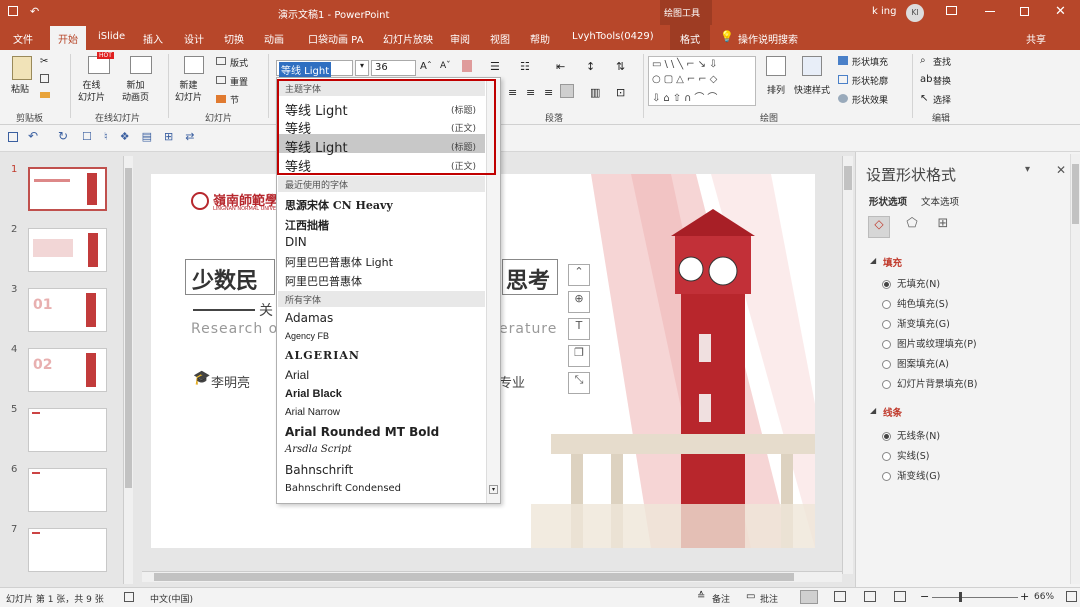  Describe the element at coordinates (274, 38) in the screenshot. I see `tab-animations: 动画` at that location.